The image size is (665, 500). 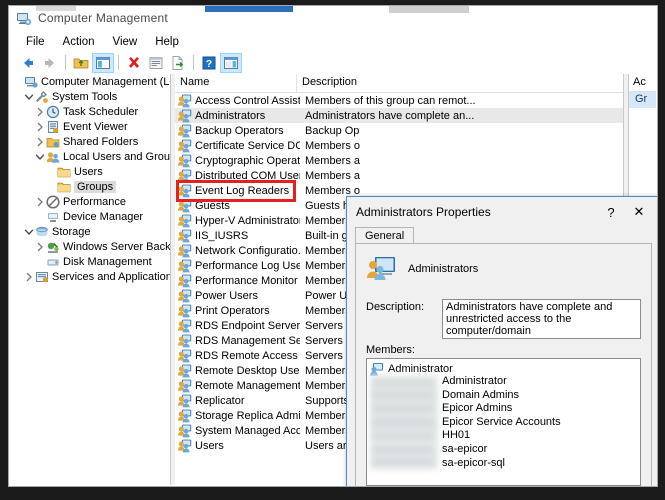 I want to click on members-first-row: Administrator, so click(x=503, y=367).